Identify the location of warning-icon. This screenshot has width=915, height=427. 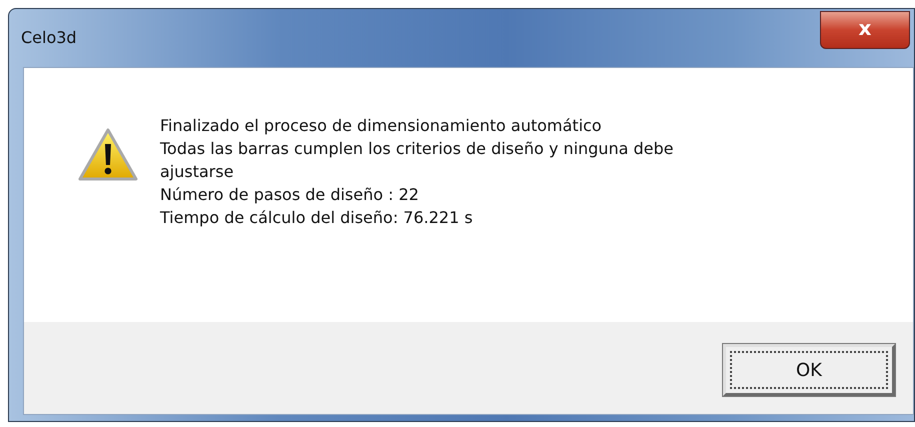
(108, 155).